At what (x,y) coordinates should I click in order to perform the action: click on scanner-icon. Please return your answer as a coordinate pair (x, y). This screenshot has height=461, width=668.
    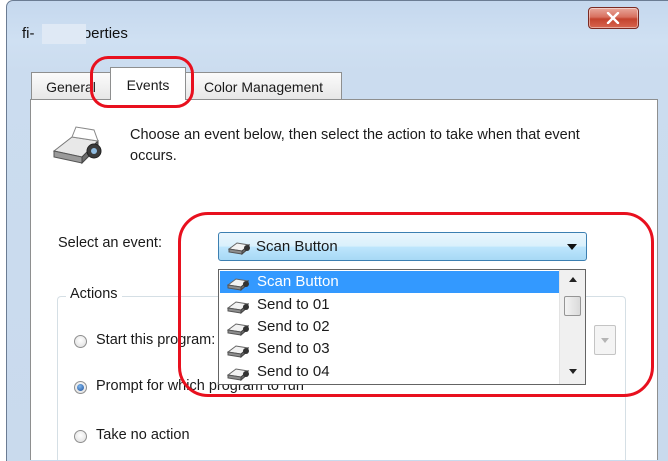
    Looking at the image, I should click on (78, 148).